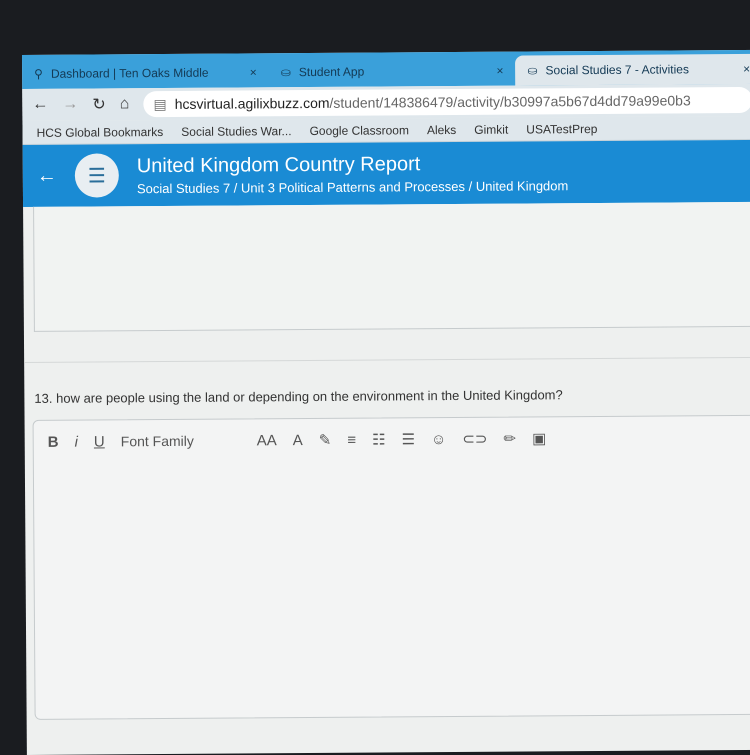 The image size is (750, 755). Describe the element at coordinates (53, 441) in the screenshot. I see `bold-button: B` at that location.